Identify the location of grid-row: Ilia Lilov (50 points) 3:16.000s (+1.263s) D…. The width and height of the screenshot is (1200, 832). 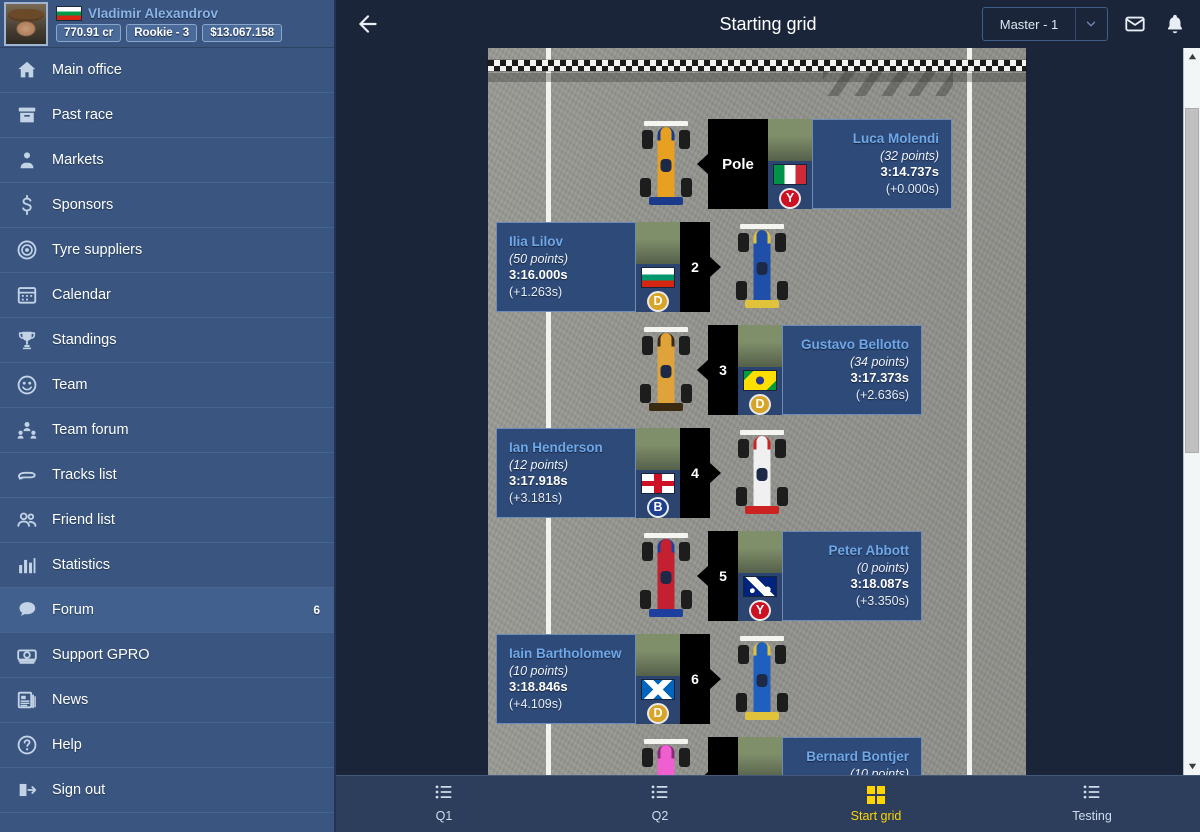
(765, 267).